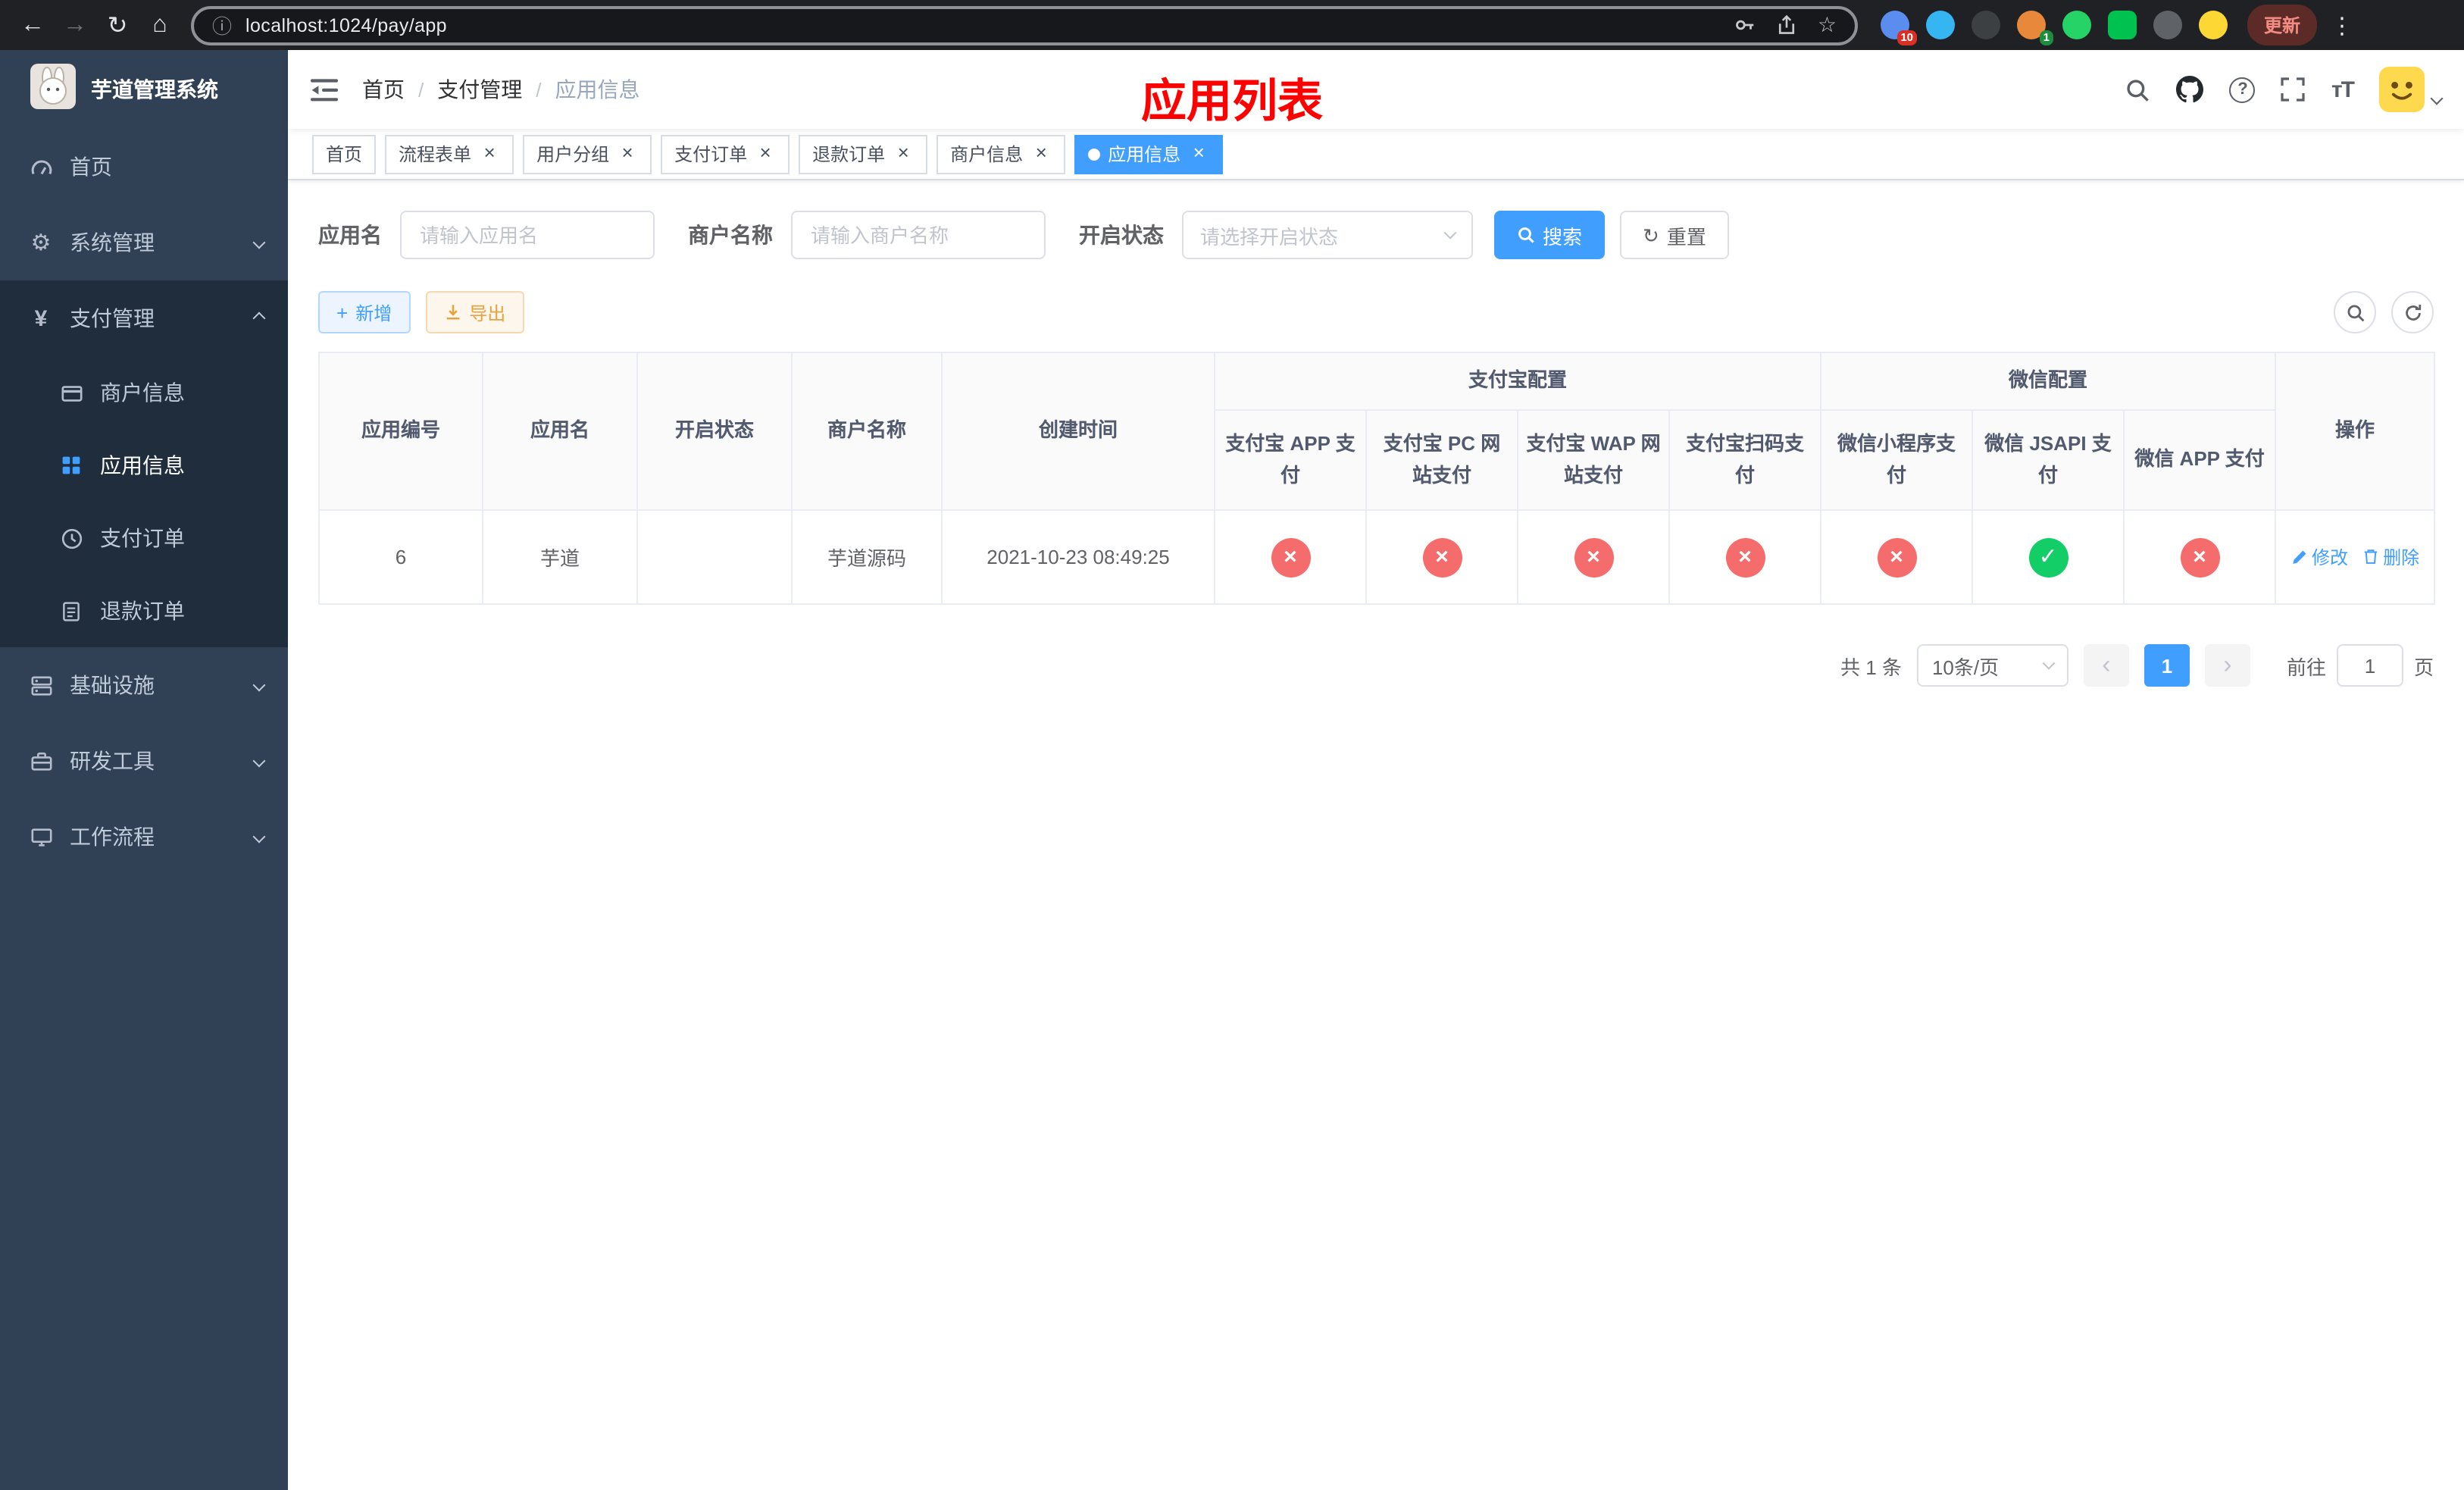  Describe the element at coordinates (1787, 25) in the screenshot. I see `share-icon` at that location.